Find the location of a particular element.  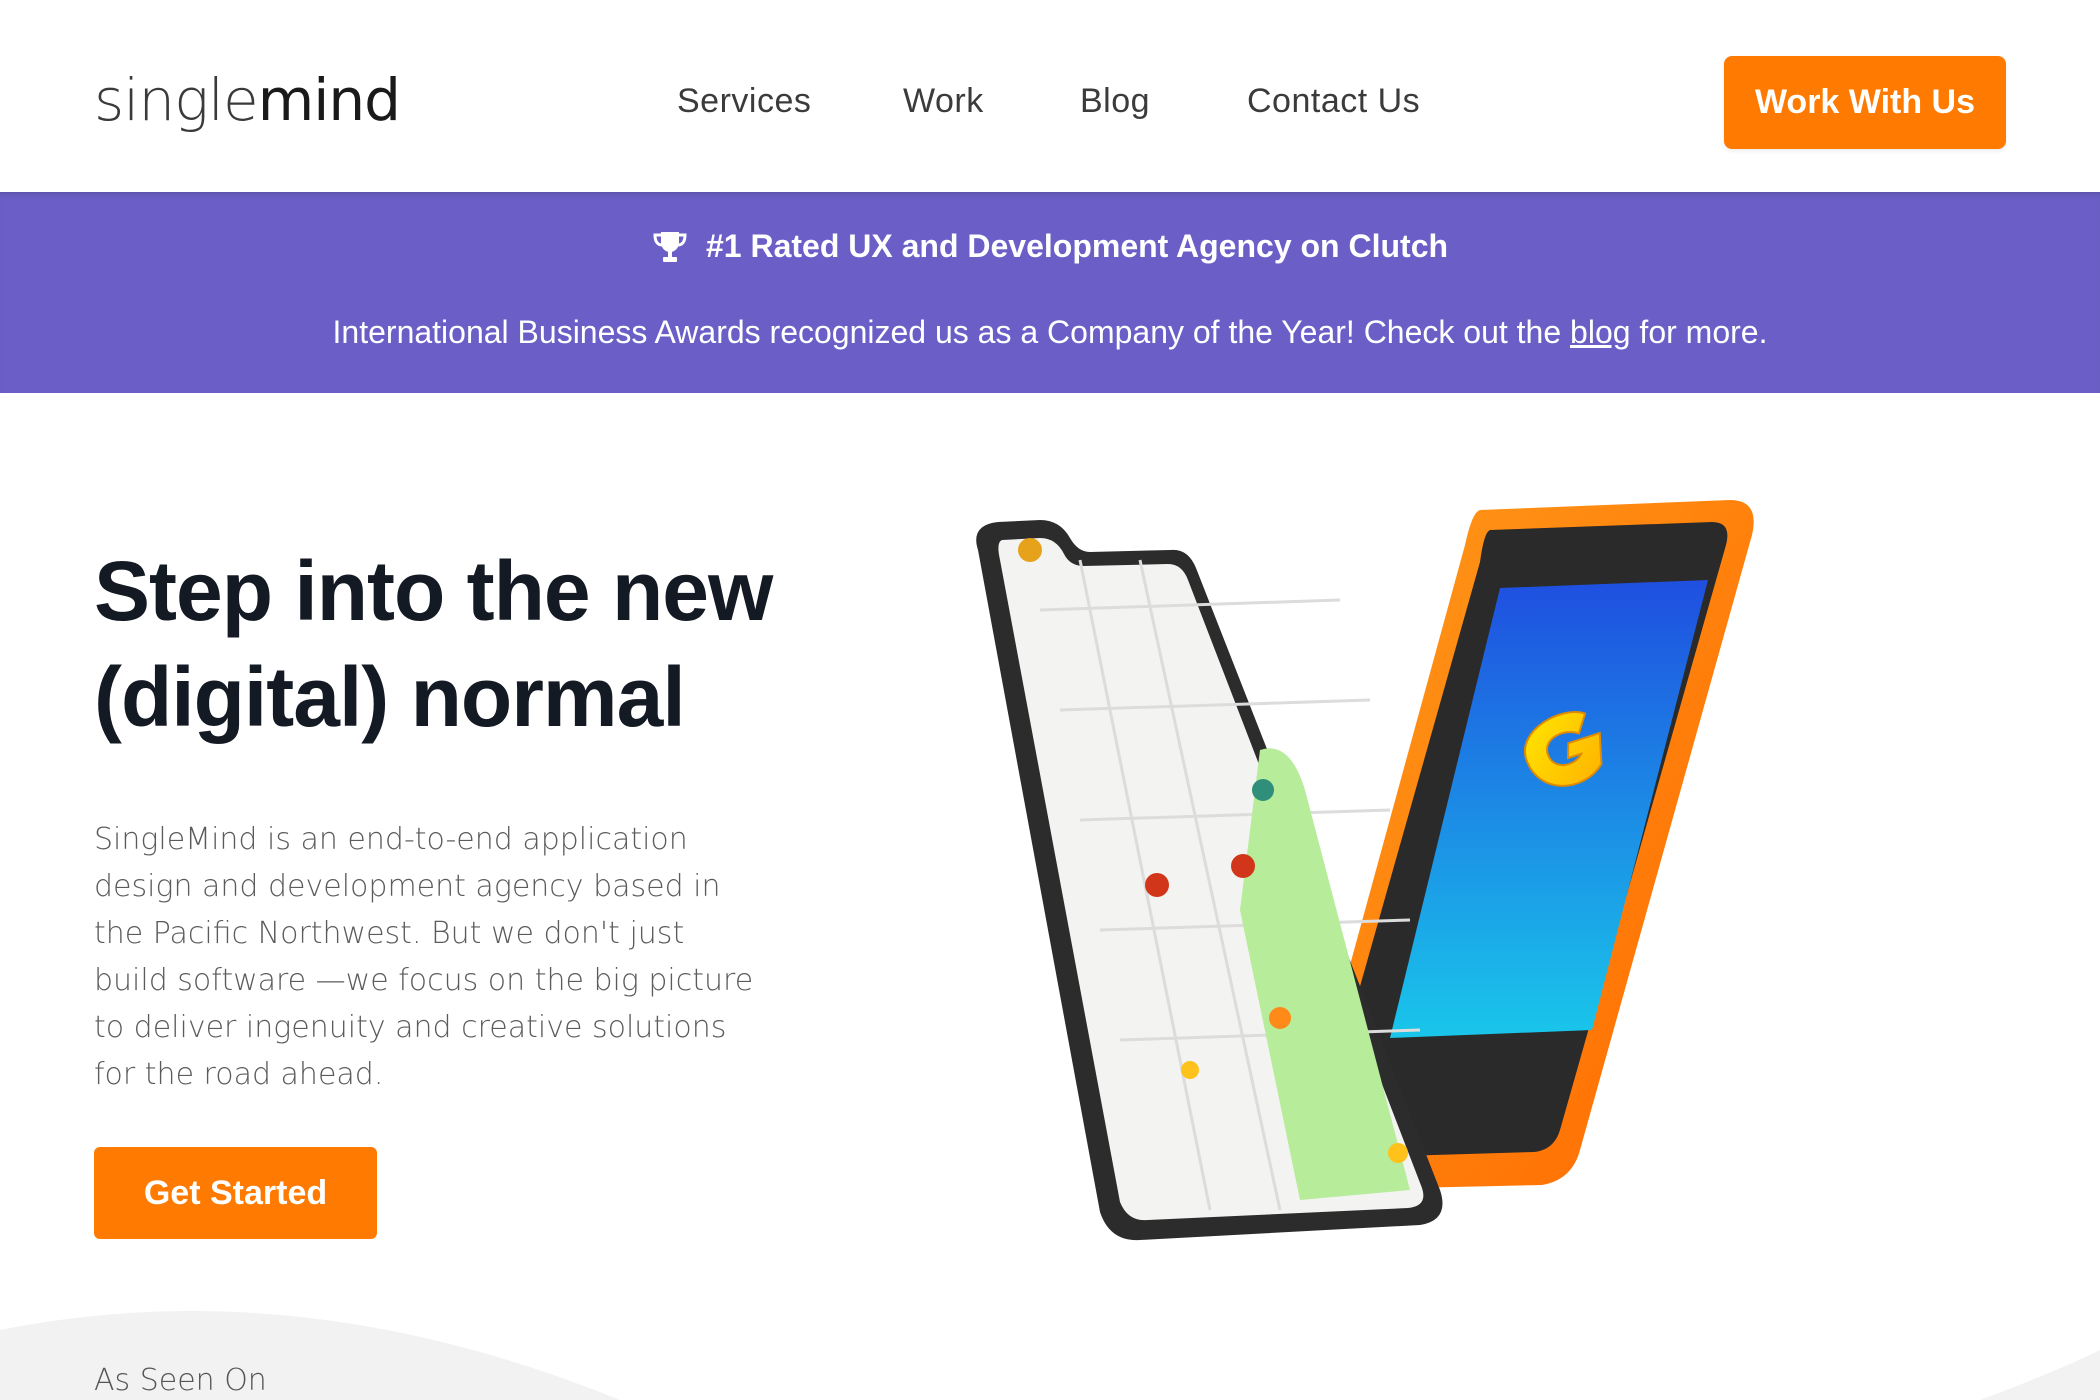

banner-text-after-link: for more. is located at coordinates (1699, 332).